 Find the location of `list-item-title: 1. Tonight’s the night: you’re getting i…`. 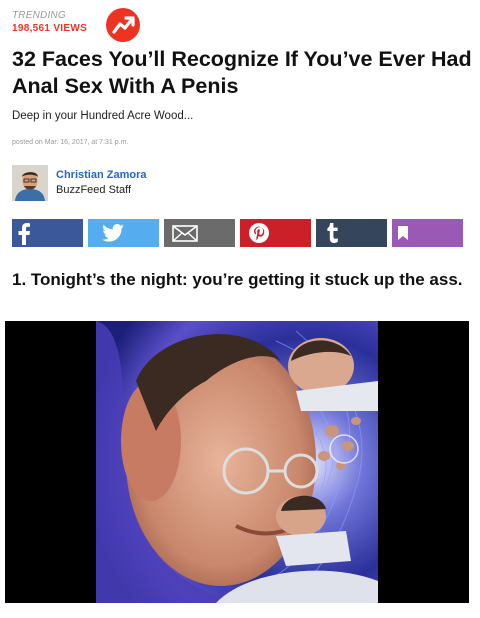

list-item-title: 1. Tonight’s the night: you’re getting i… is located at coordinates (237, 279).